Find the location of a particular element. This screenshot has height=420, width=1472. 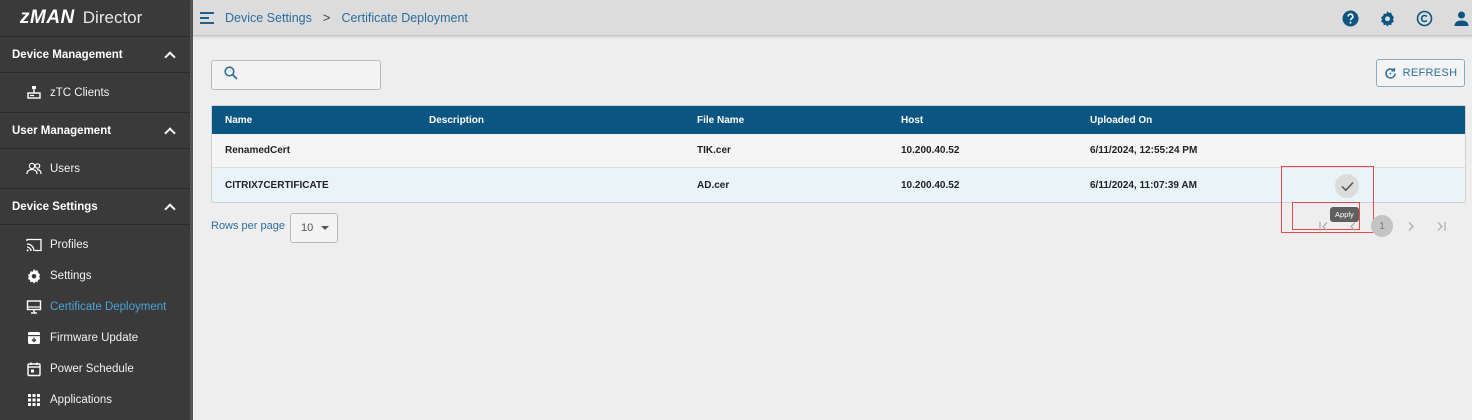

sidebar-item-label: Certificate Deployment is located at coordinates (108, 306).